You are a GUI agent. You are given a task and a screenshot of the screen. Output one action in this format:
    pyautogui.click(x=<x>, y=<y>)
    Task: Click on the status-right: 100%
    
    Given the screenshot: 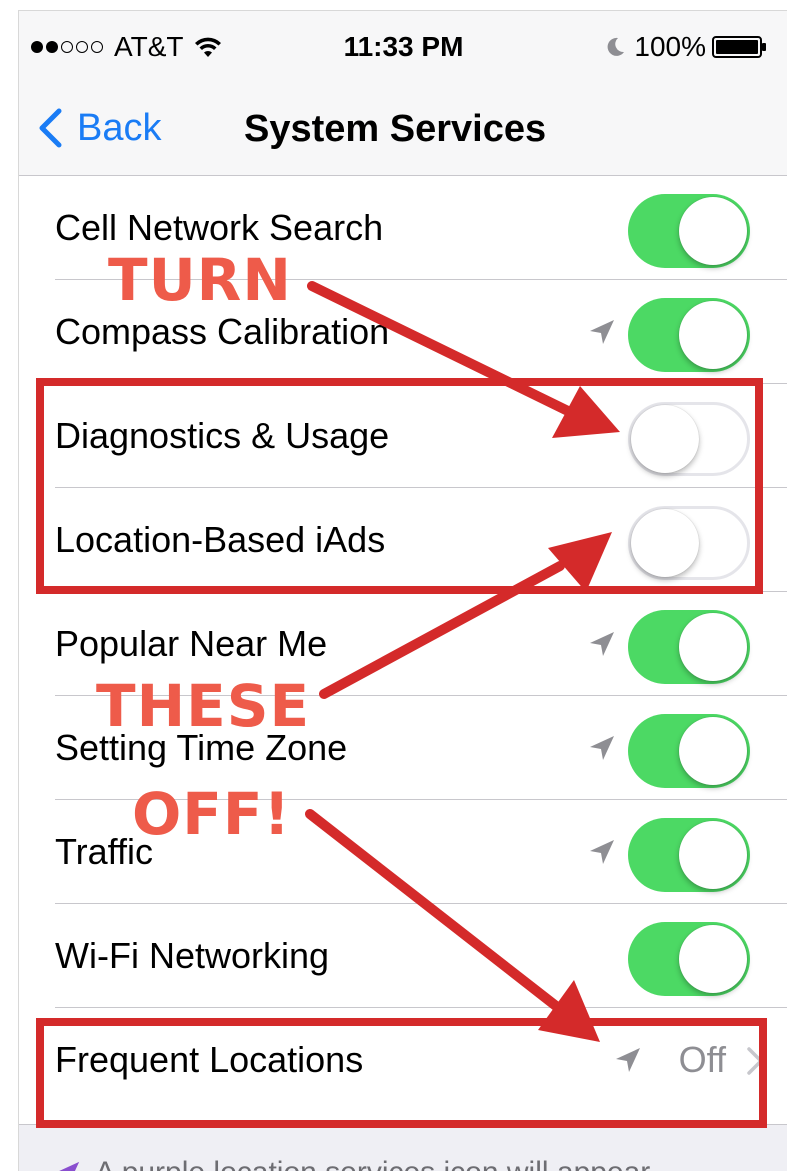 What is the action you would take?
    pyautogui.click(x=686, y=47)
    